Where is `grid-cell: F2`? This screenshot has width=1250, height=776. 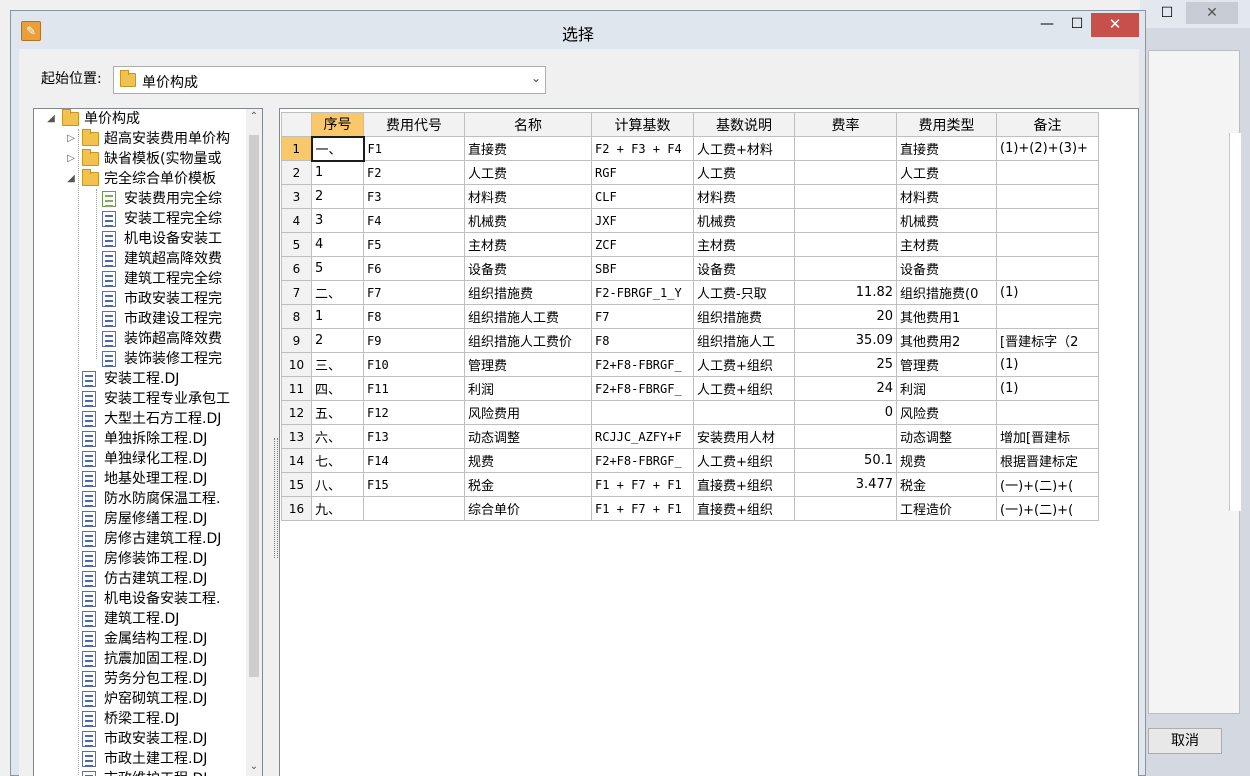 grid-cell: F2 is located at coordinates (414, 172).